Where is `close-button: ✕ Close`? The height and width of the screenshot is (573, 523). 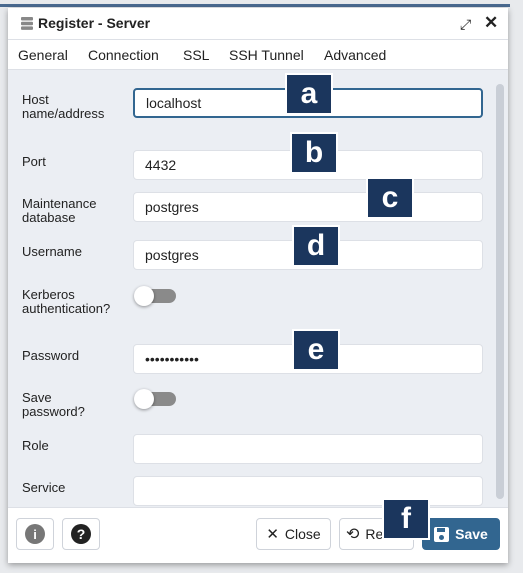
close-button: ✕ Close is located at coordinates (293, 534).